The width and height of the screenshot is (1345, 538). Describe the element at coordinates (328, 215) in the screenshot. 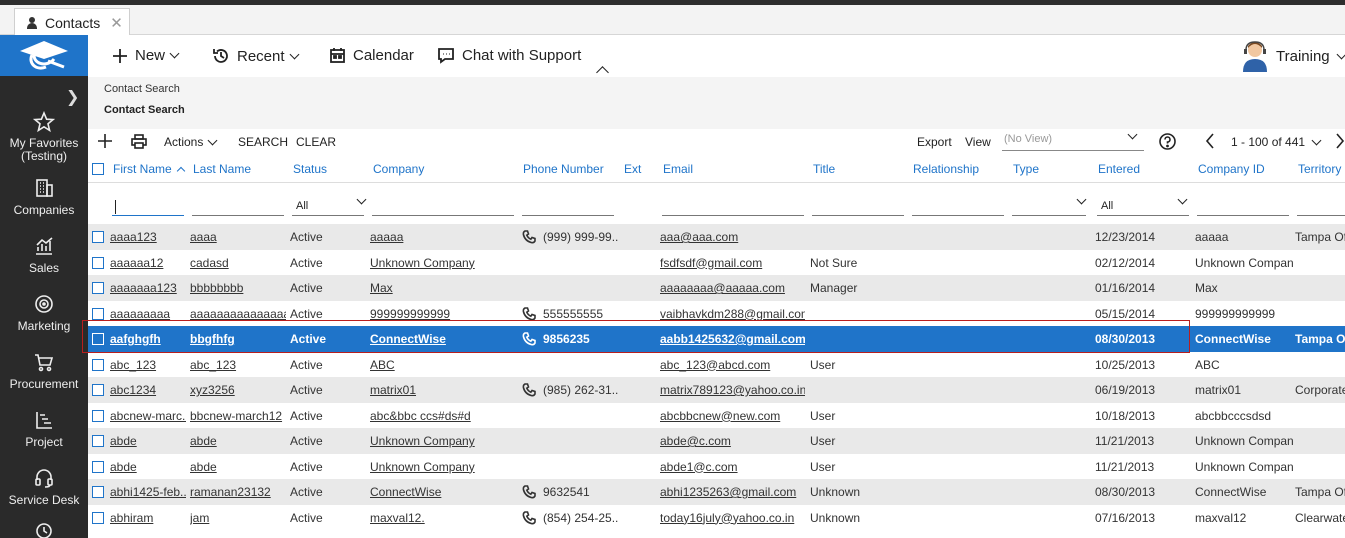

I see `filter-status` at that location.